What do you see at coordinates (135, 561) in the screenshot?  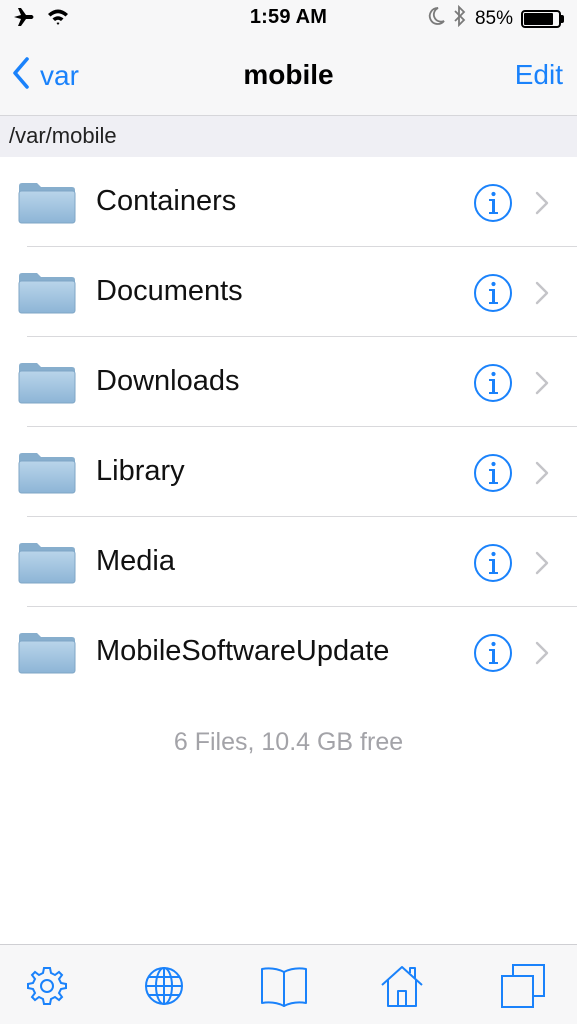 I see `file-name: Media` at bounding box center [135, 561].